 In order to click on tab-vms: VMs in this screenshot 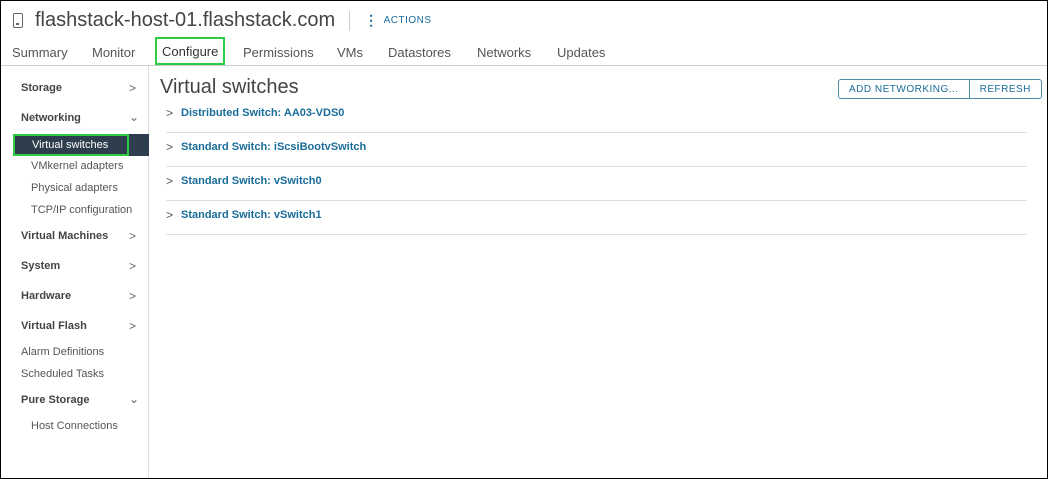, I will do `click(350, 52)`.